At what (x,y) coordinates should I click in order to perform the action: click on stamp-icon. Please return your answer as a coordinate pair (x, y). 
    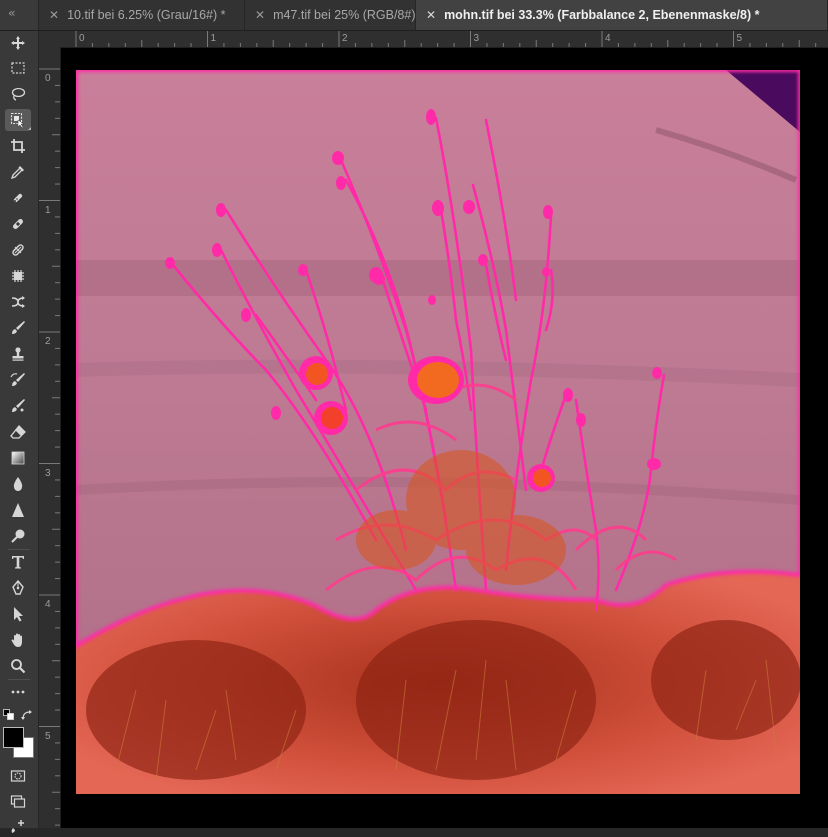
    Looking at the image, I should click on (18, 354).